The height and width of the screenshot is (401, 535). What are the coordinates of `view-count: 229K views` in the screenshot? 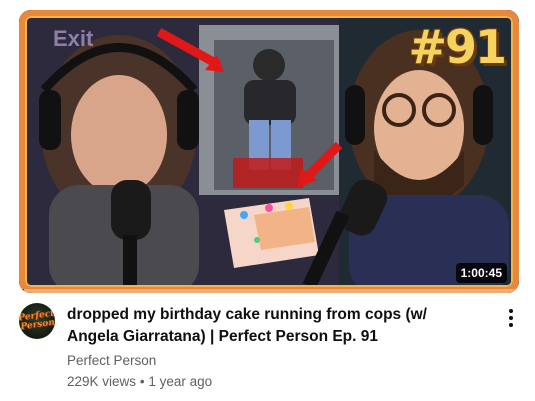 It's located at (102, 381).